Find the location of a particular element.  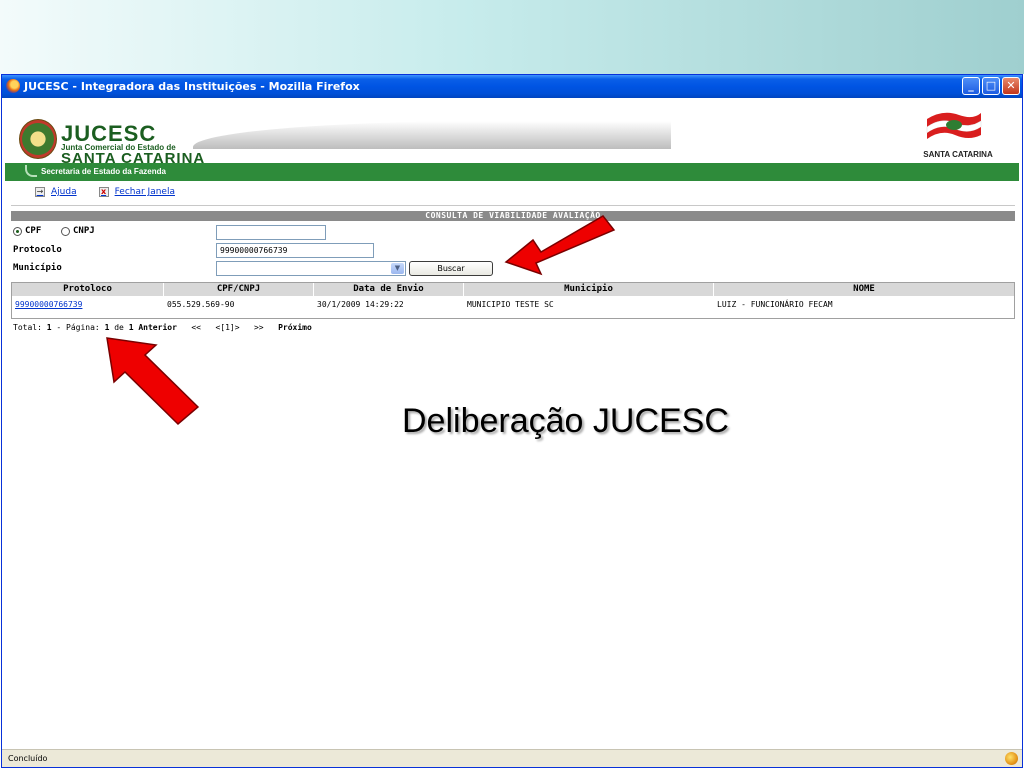

red-arrow-upper-icon is located at coordinates (560, 245).